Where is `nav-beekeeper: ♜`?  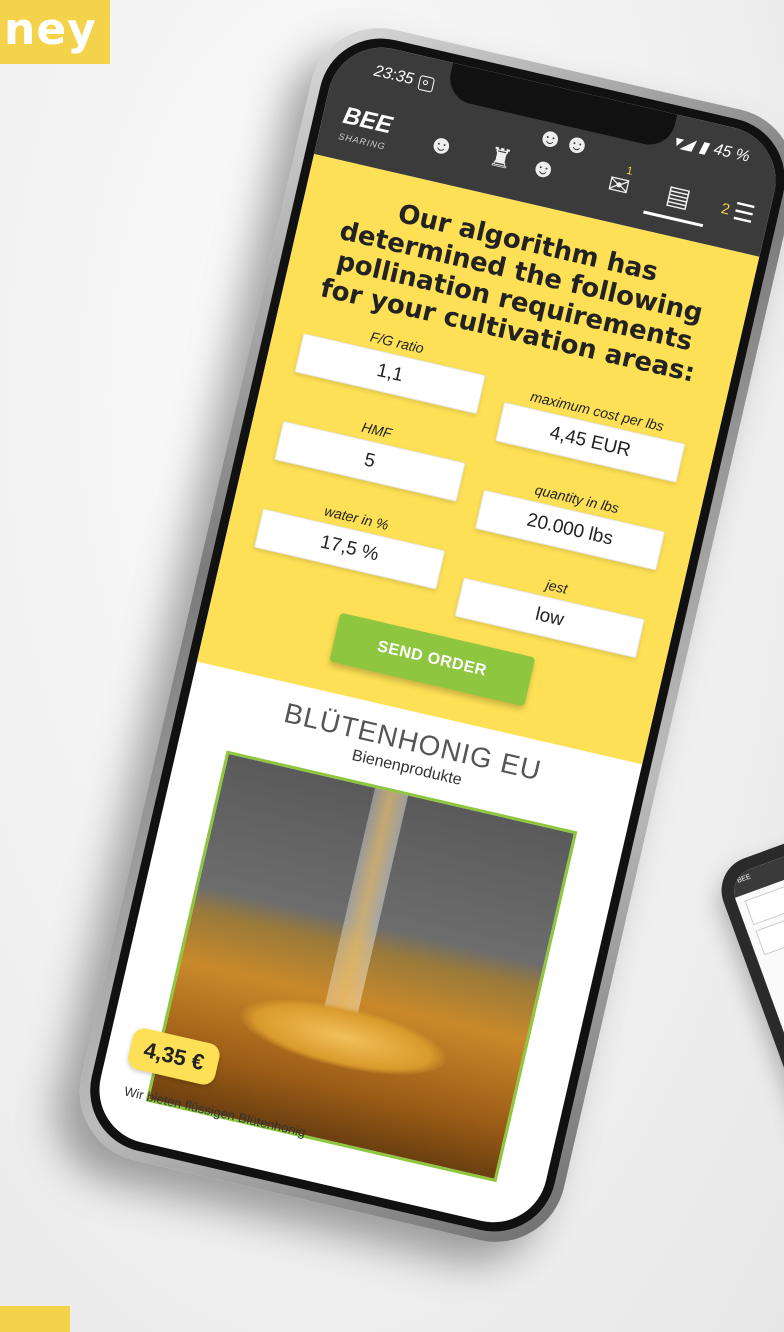
nav-beekeeper: ♜ is located at coordinates (500, 158).